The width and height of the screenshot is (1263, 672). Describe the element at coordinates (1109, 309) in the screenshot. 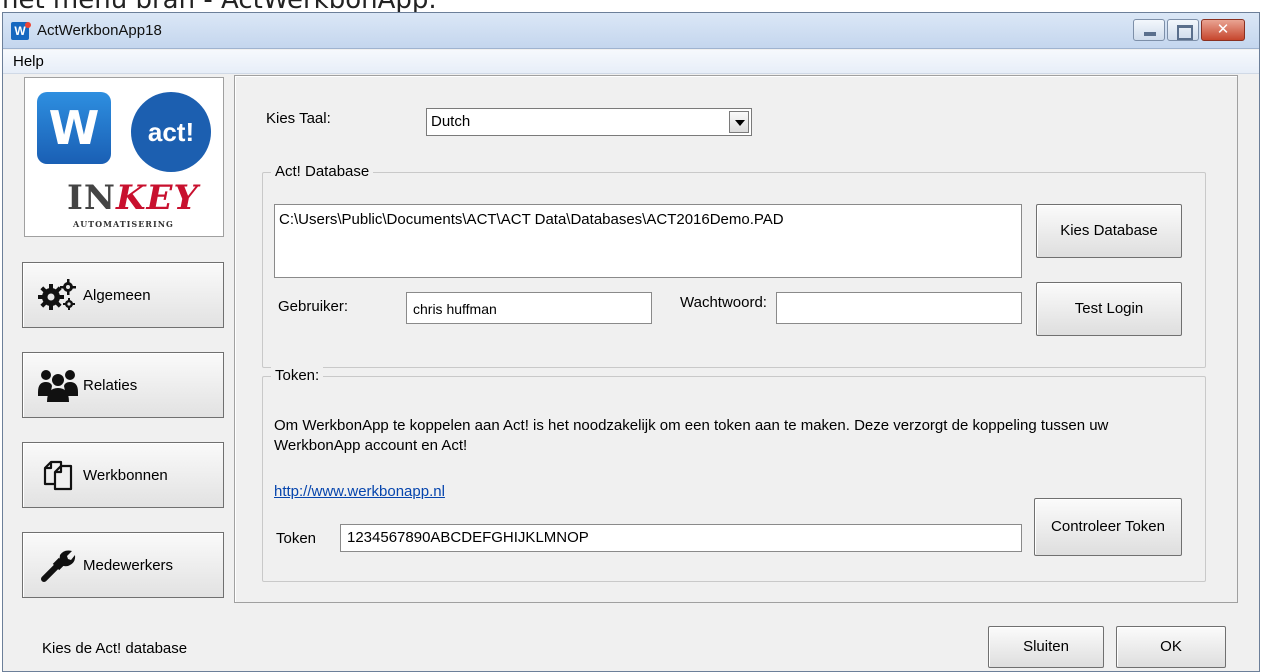

I see `test-login-button: Test Login` at that location.